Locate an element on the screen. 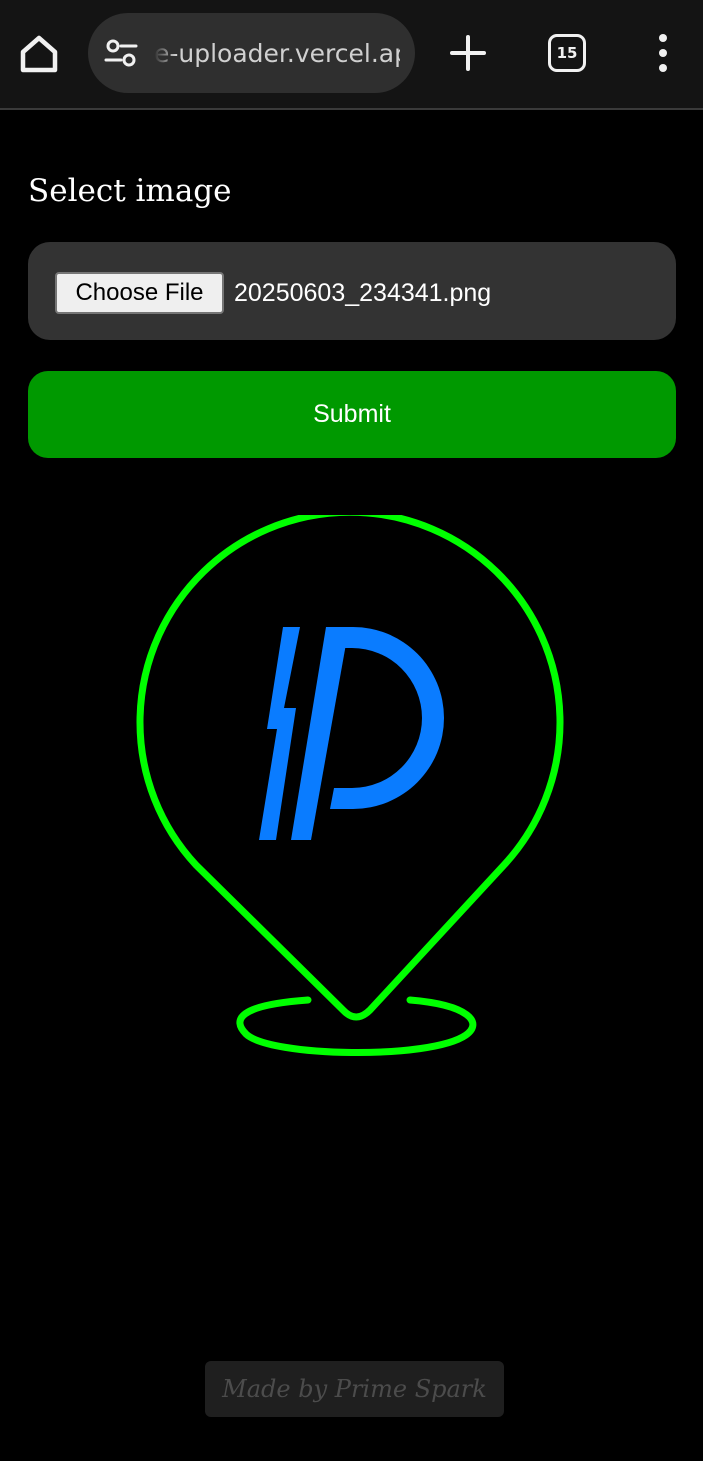  submit-label: Submit is located at coordinates (352, 414).